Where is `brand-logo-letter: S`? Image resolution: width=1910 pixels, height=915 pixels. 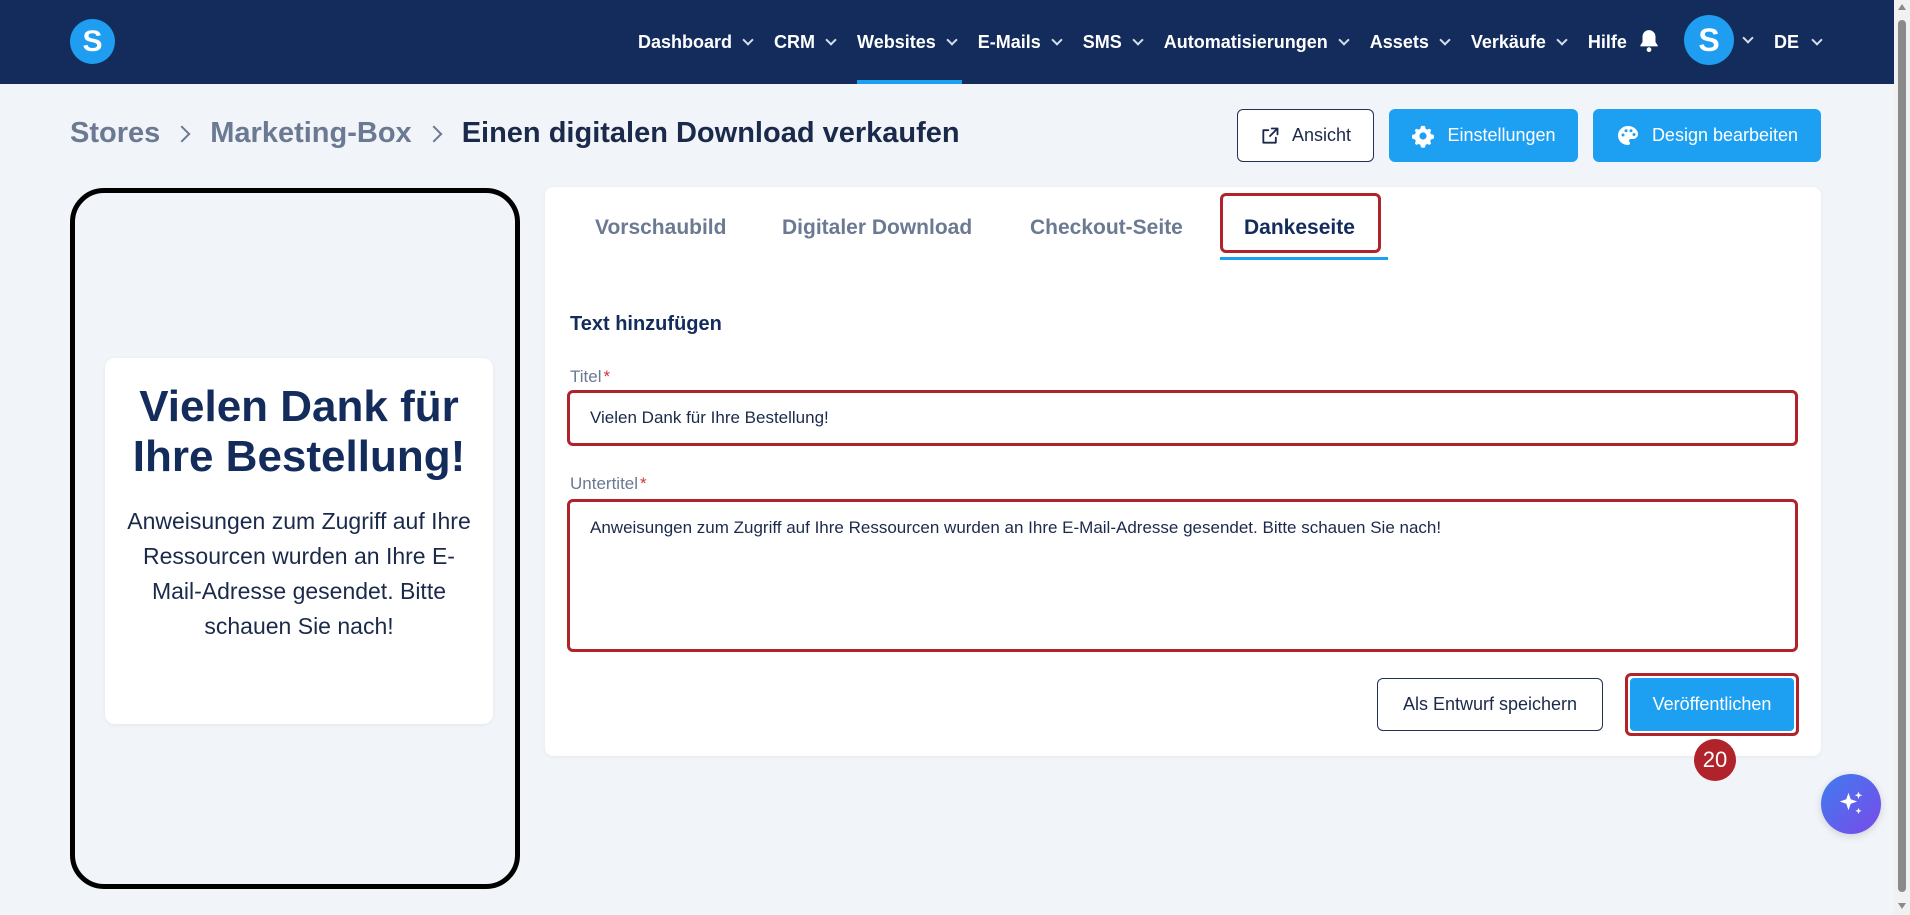
brand-logo-letter: S is located at coordinates (92, 41).